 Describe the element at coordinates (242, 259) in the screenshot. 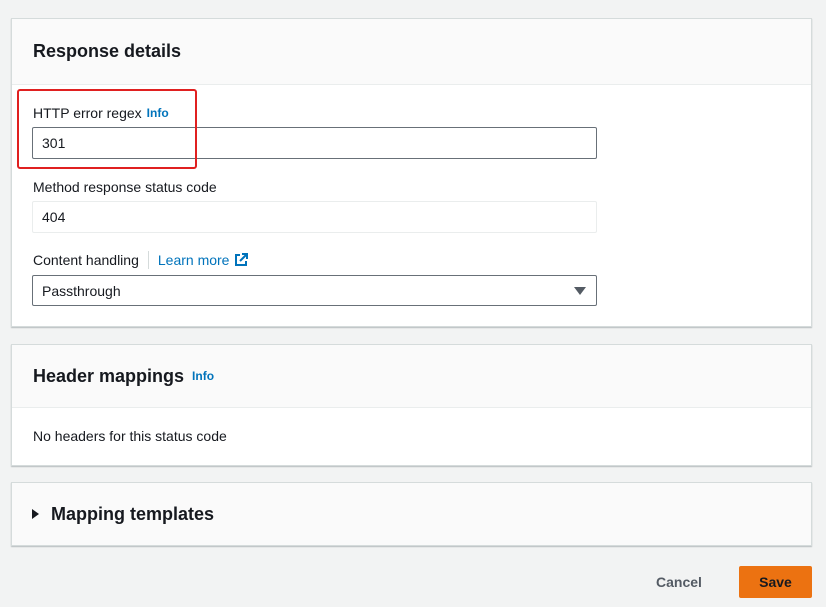

I see `external-link-icon` at that location.